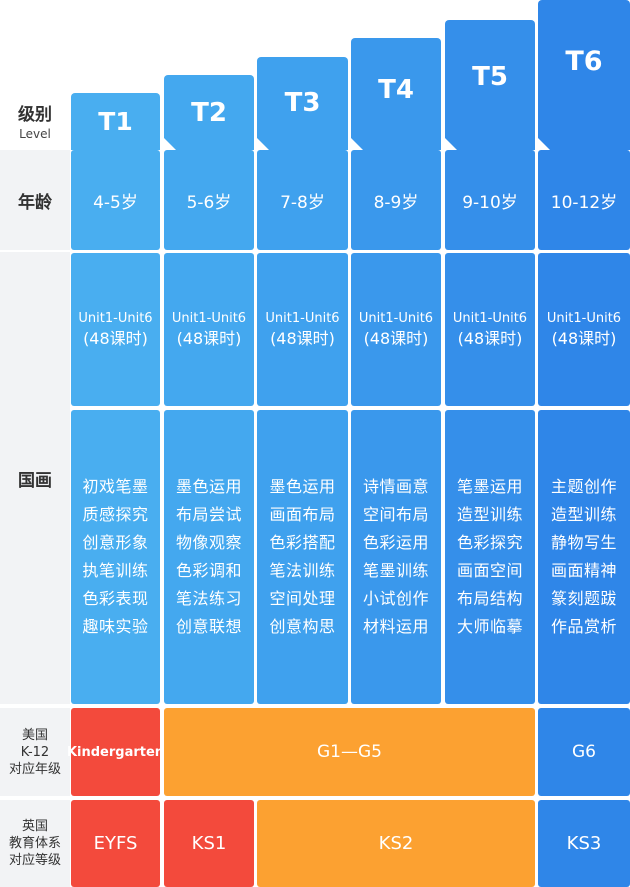 The height and width of the screenshot is (887, 630). What do you see at coordinates (396, 557) in the screenshot?
I see `topic-cell: 诗情画意 空间布局 色彩运用 笔墨训练 小试创作 材料运用` at bounding box center [396, 557].